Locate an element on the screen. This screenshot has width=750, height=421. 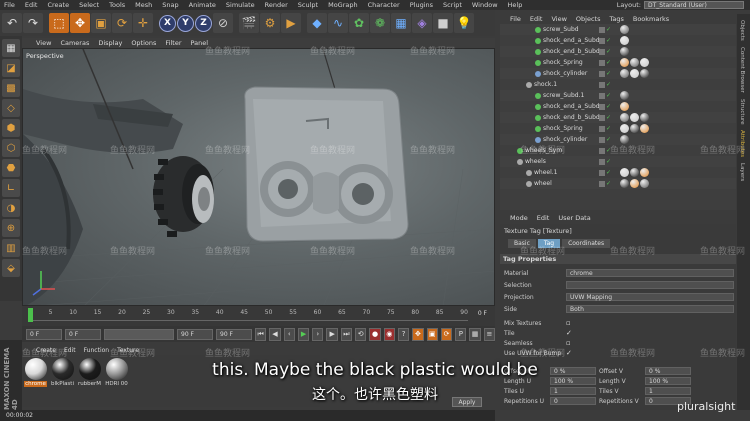
timeline-playhead is located at coordinates (30, 315).